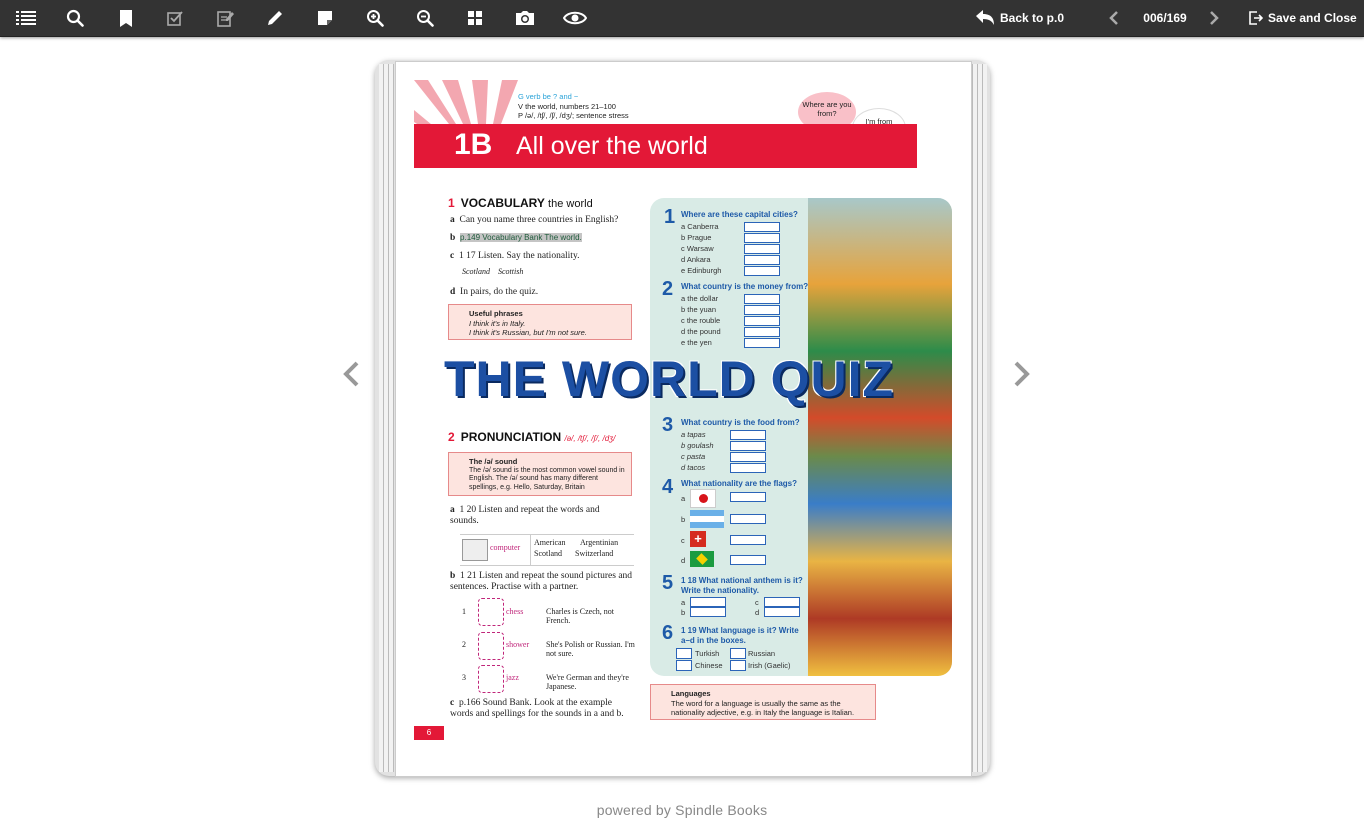  Describe the element at coordinates (769, 665) in the screenshot. I see `quiz-item: Irish (Gaelic)` at that location.